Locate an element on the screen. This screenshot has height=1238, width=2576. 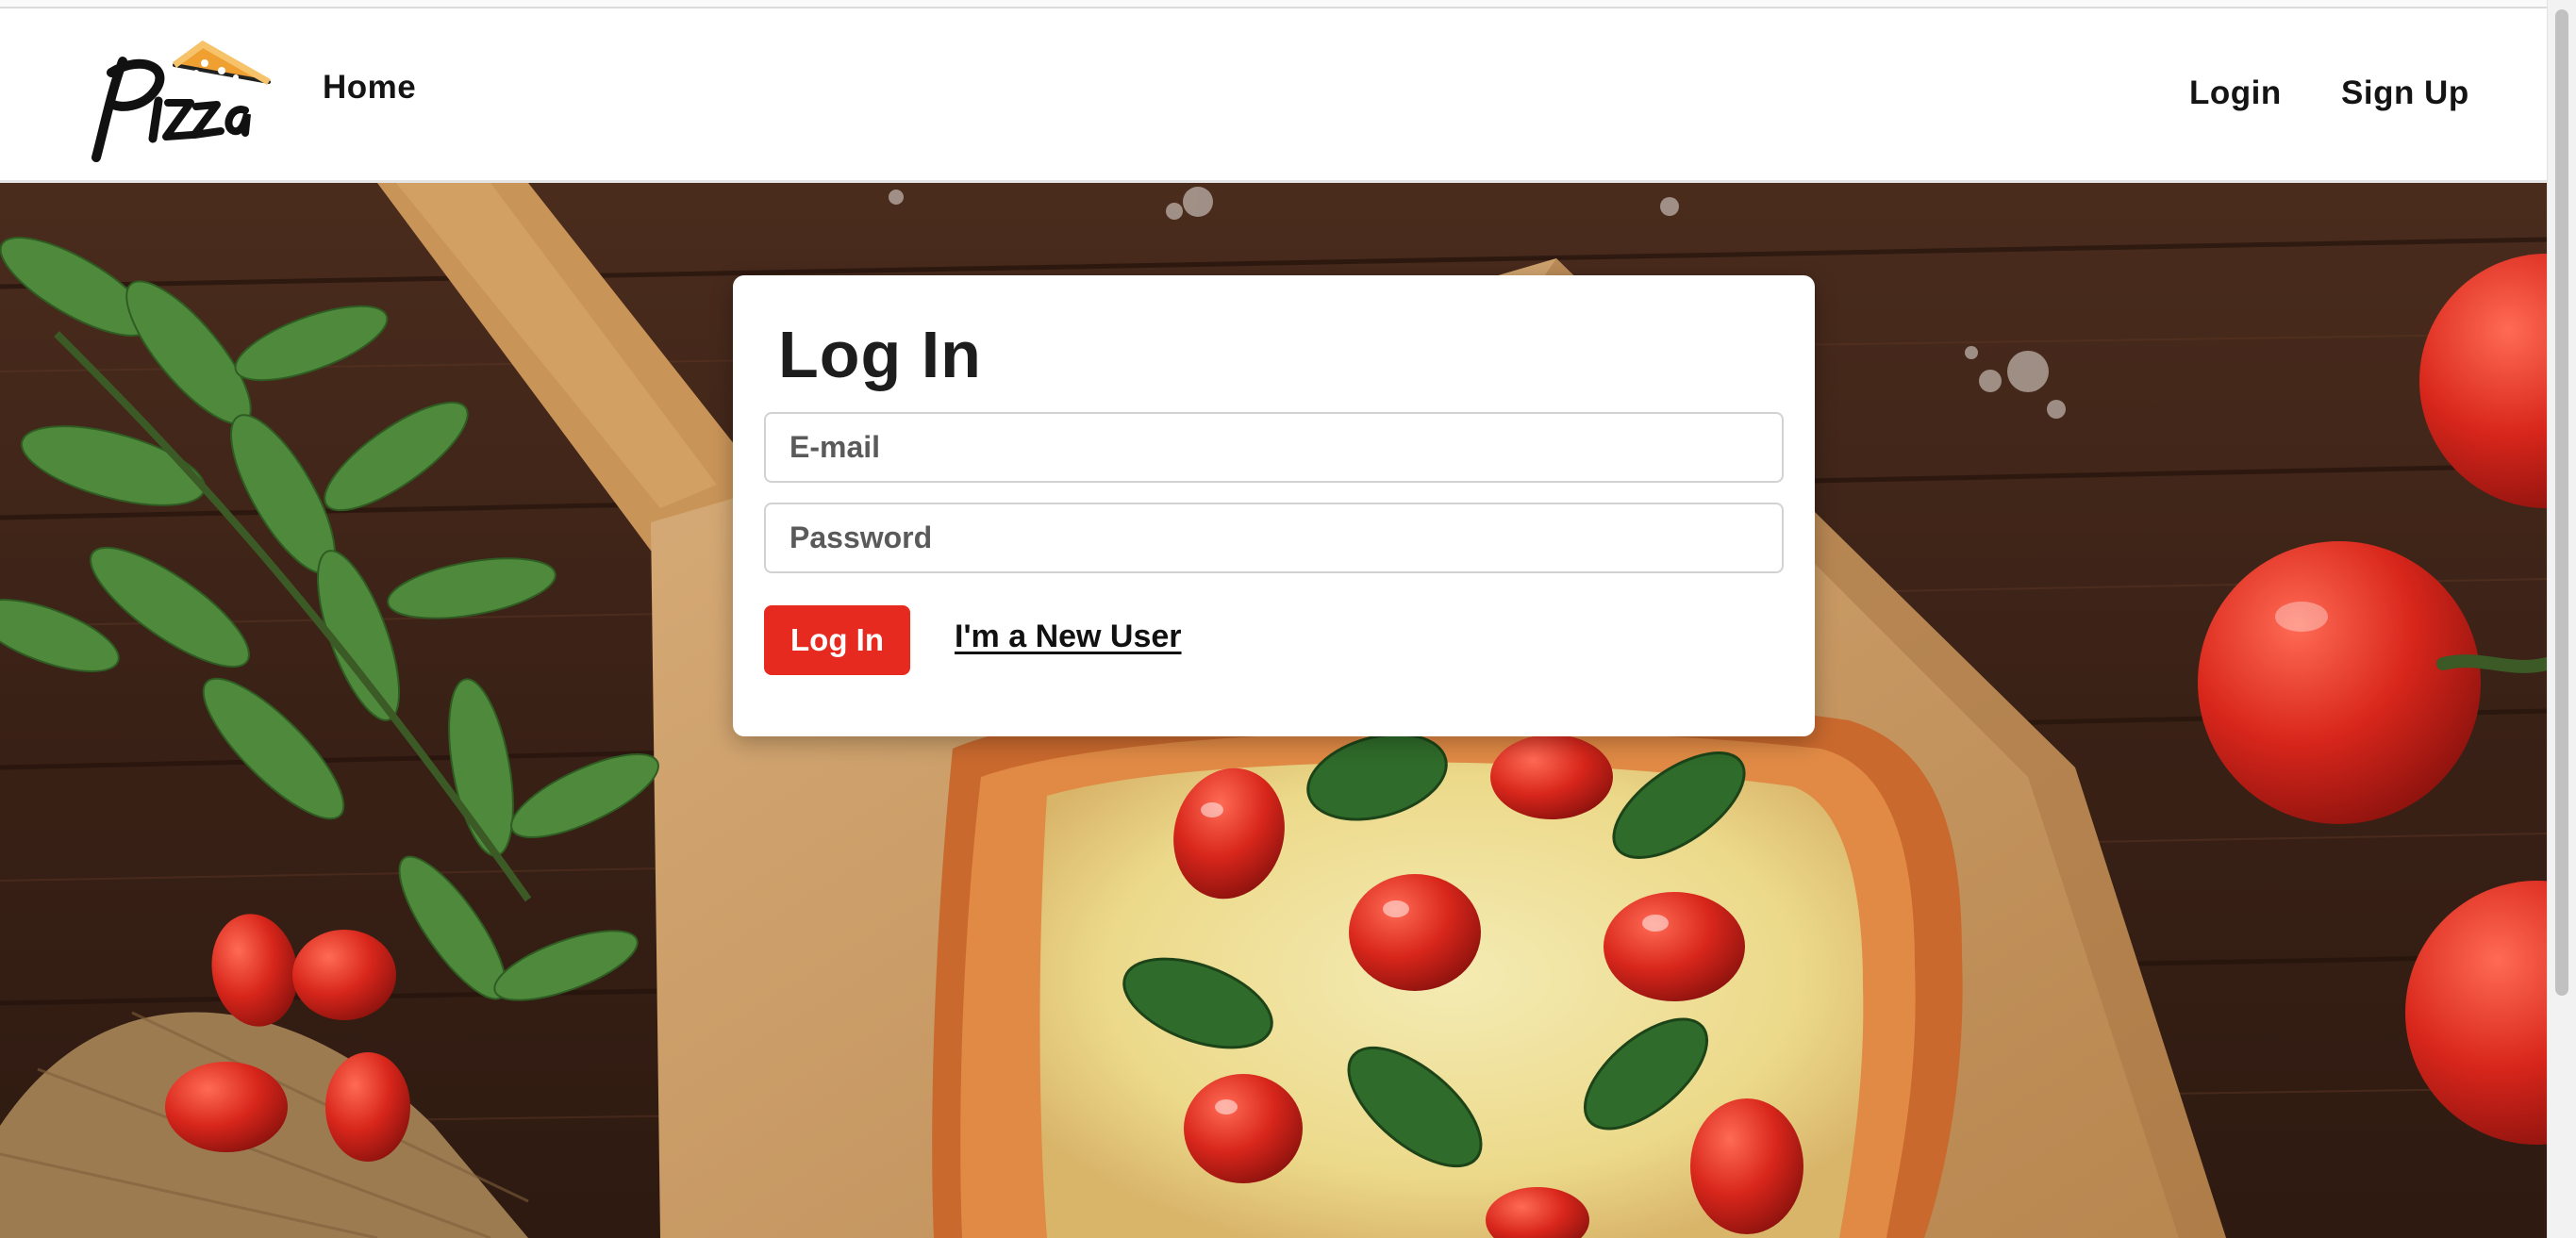
nav-login-link: Login is located at coordinates (2235, 93).